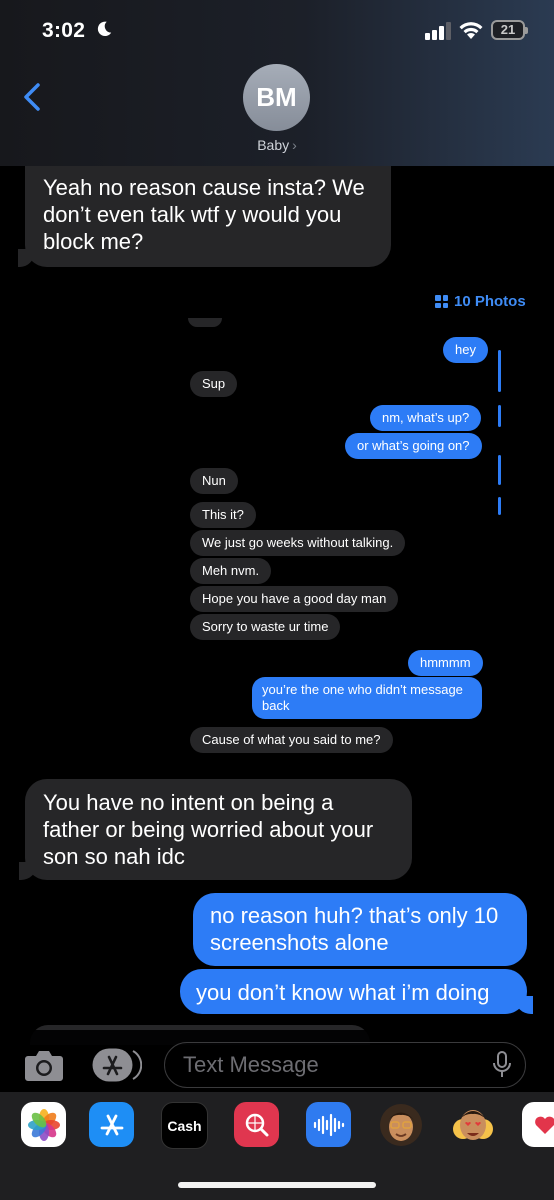  What do you see at coordinates (104, 29) in the screenshot?
I see `focus-moon-icon` at bounding box center [104, 29].